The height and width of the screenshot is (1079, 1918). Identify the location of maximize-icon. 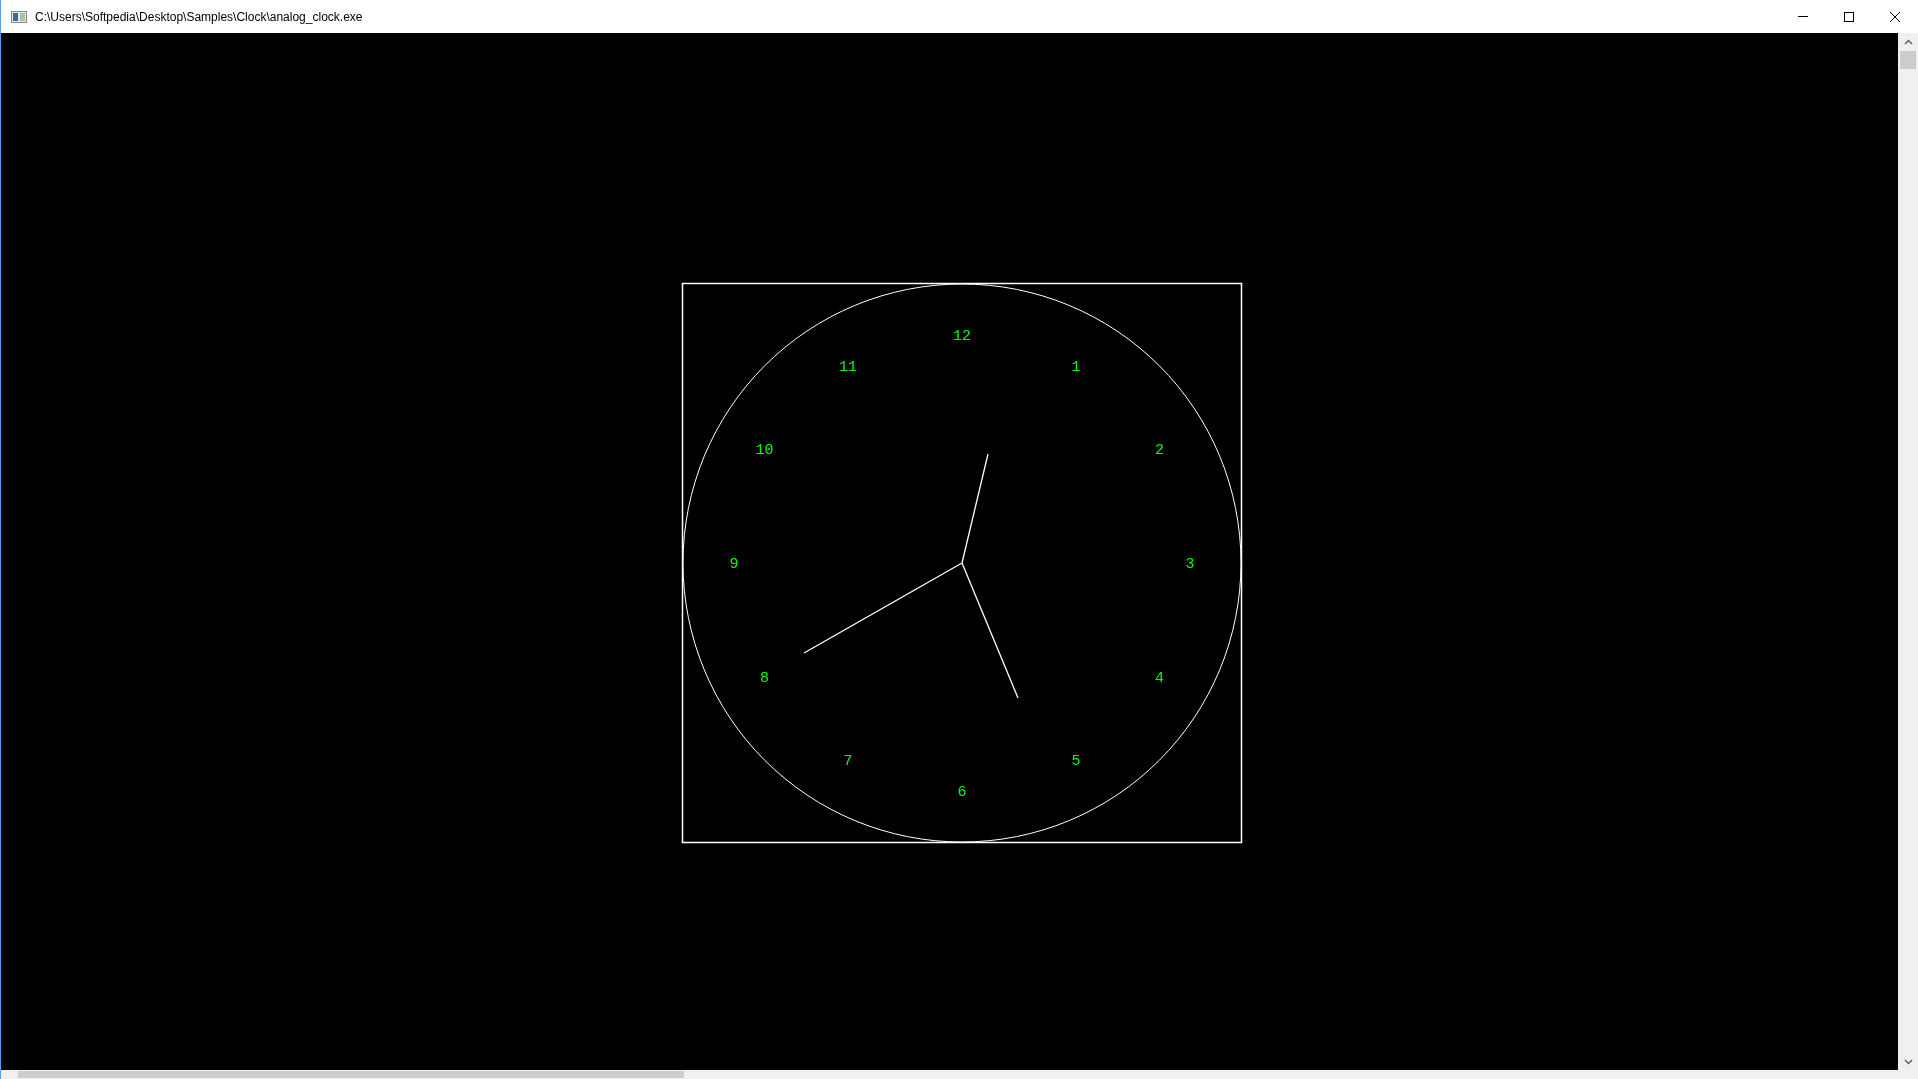
(1849, 16).